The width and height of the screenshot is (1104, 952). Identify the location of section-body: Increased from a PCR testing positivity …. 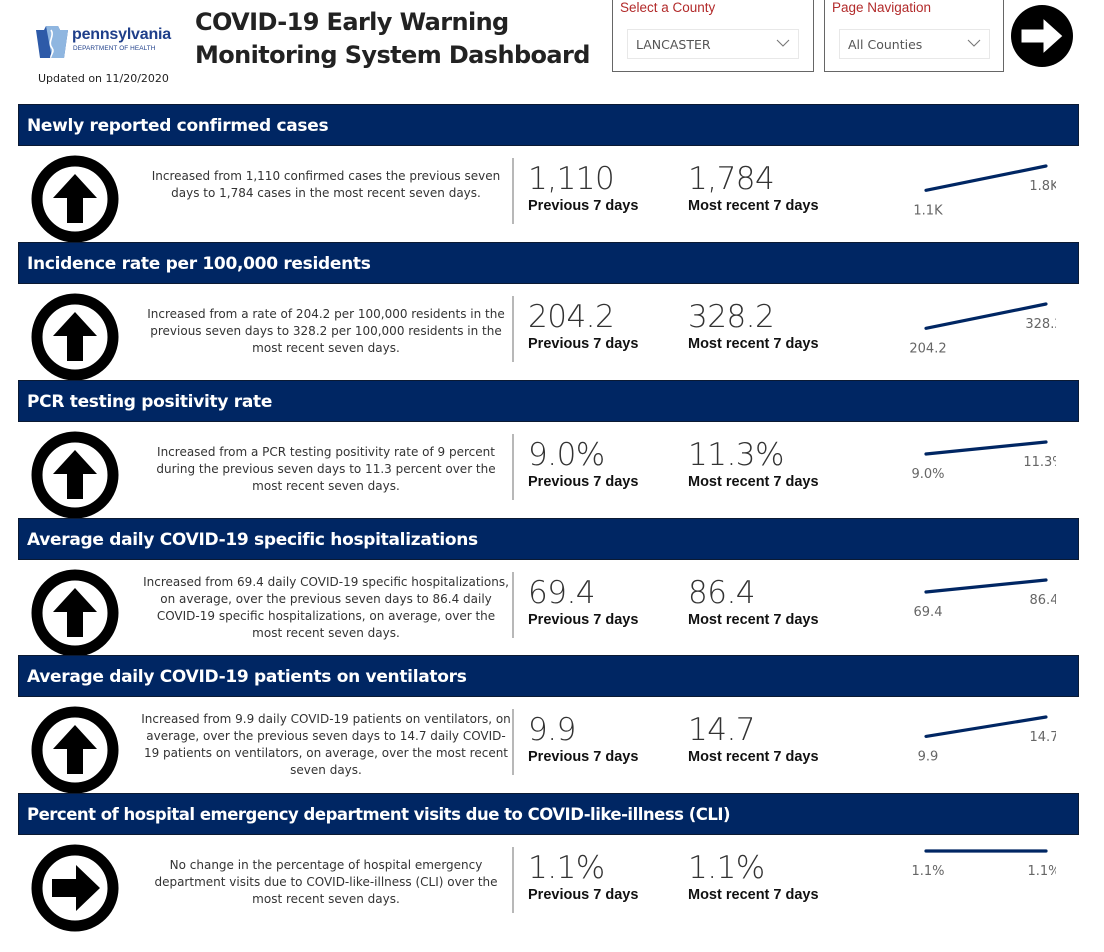
(548, 470).